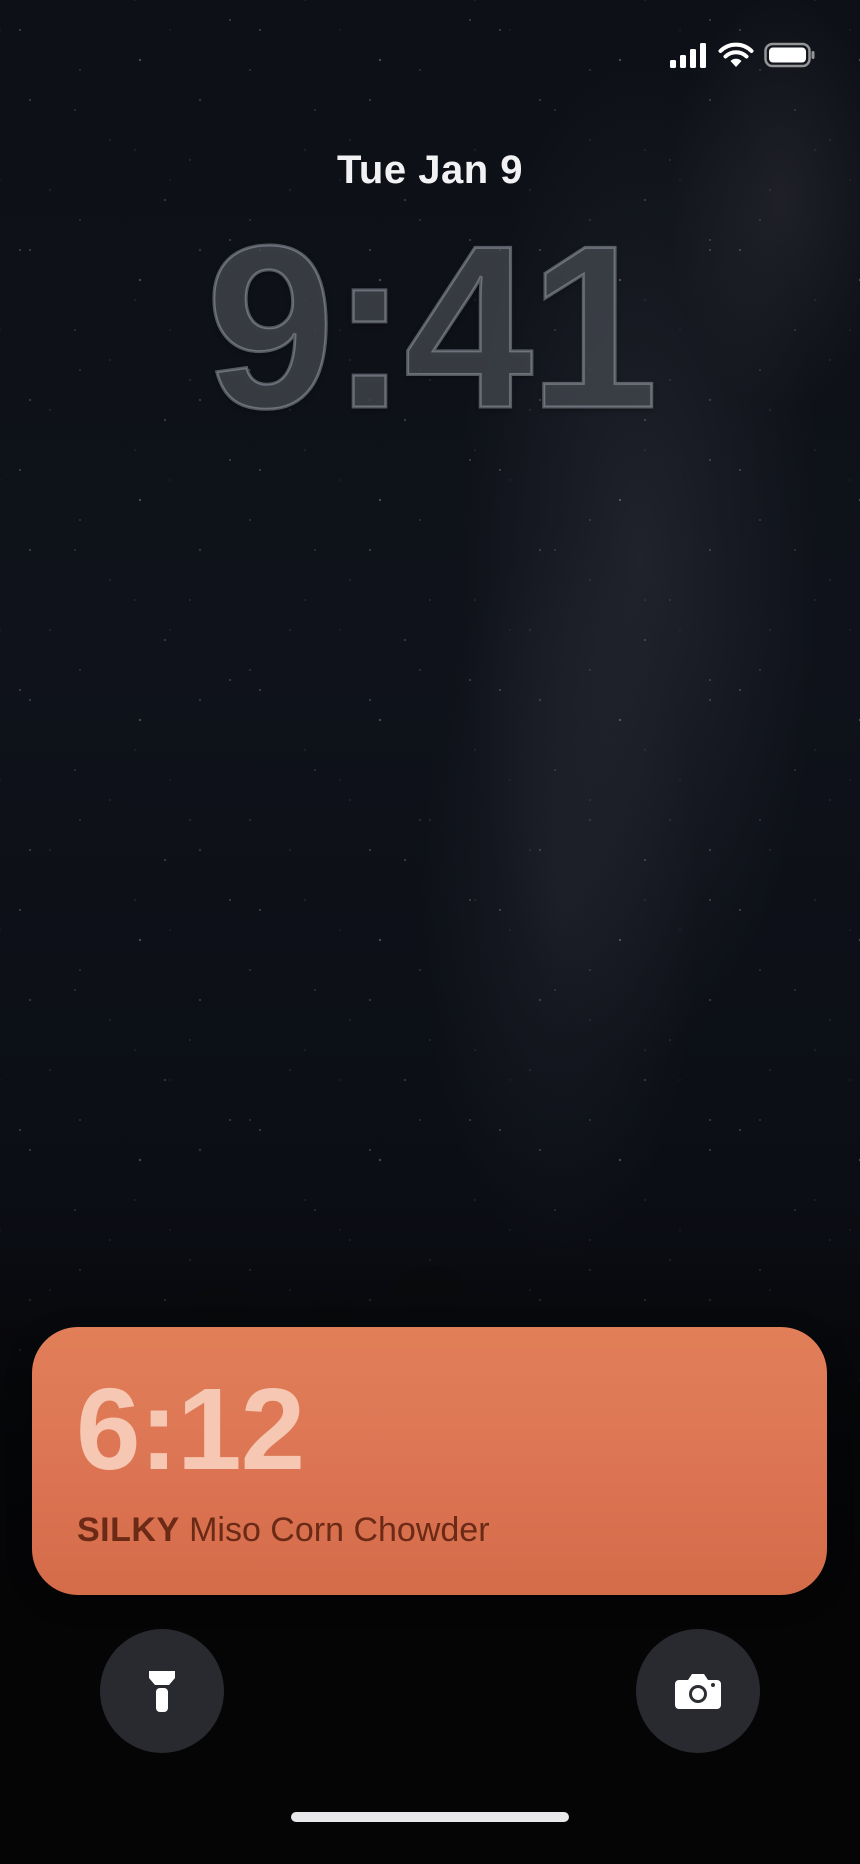 Image resolution: width=860 pixels, height=1864 pixels. What do you see at coordinates (339, 1530) in the screenshot?
I see `recipe-name: Miso Corn Chowder` at bounding box center [339, 1530].